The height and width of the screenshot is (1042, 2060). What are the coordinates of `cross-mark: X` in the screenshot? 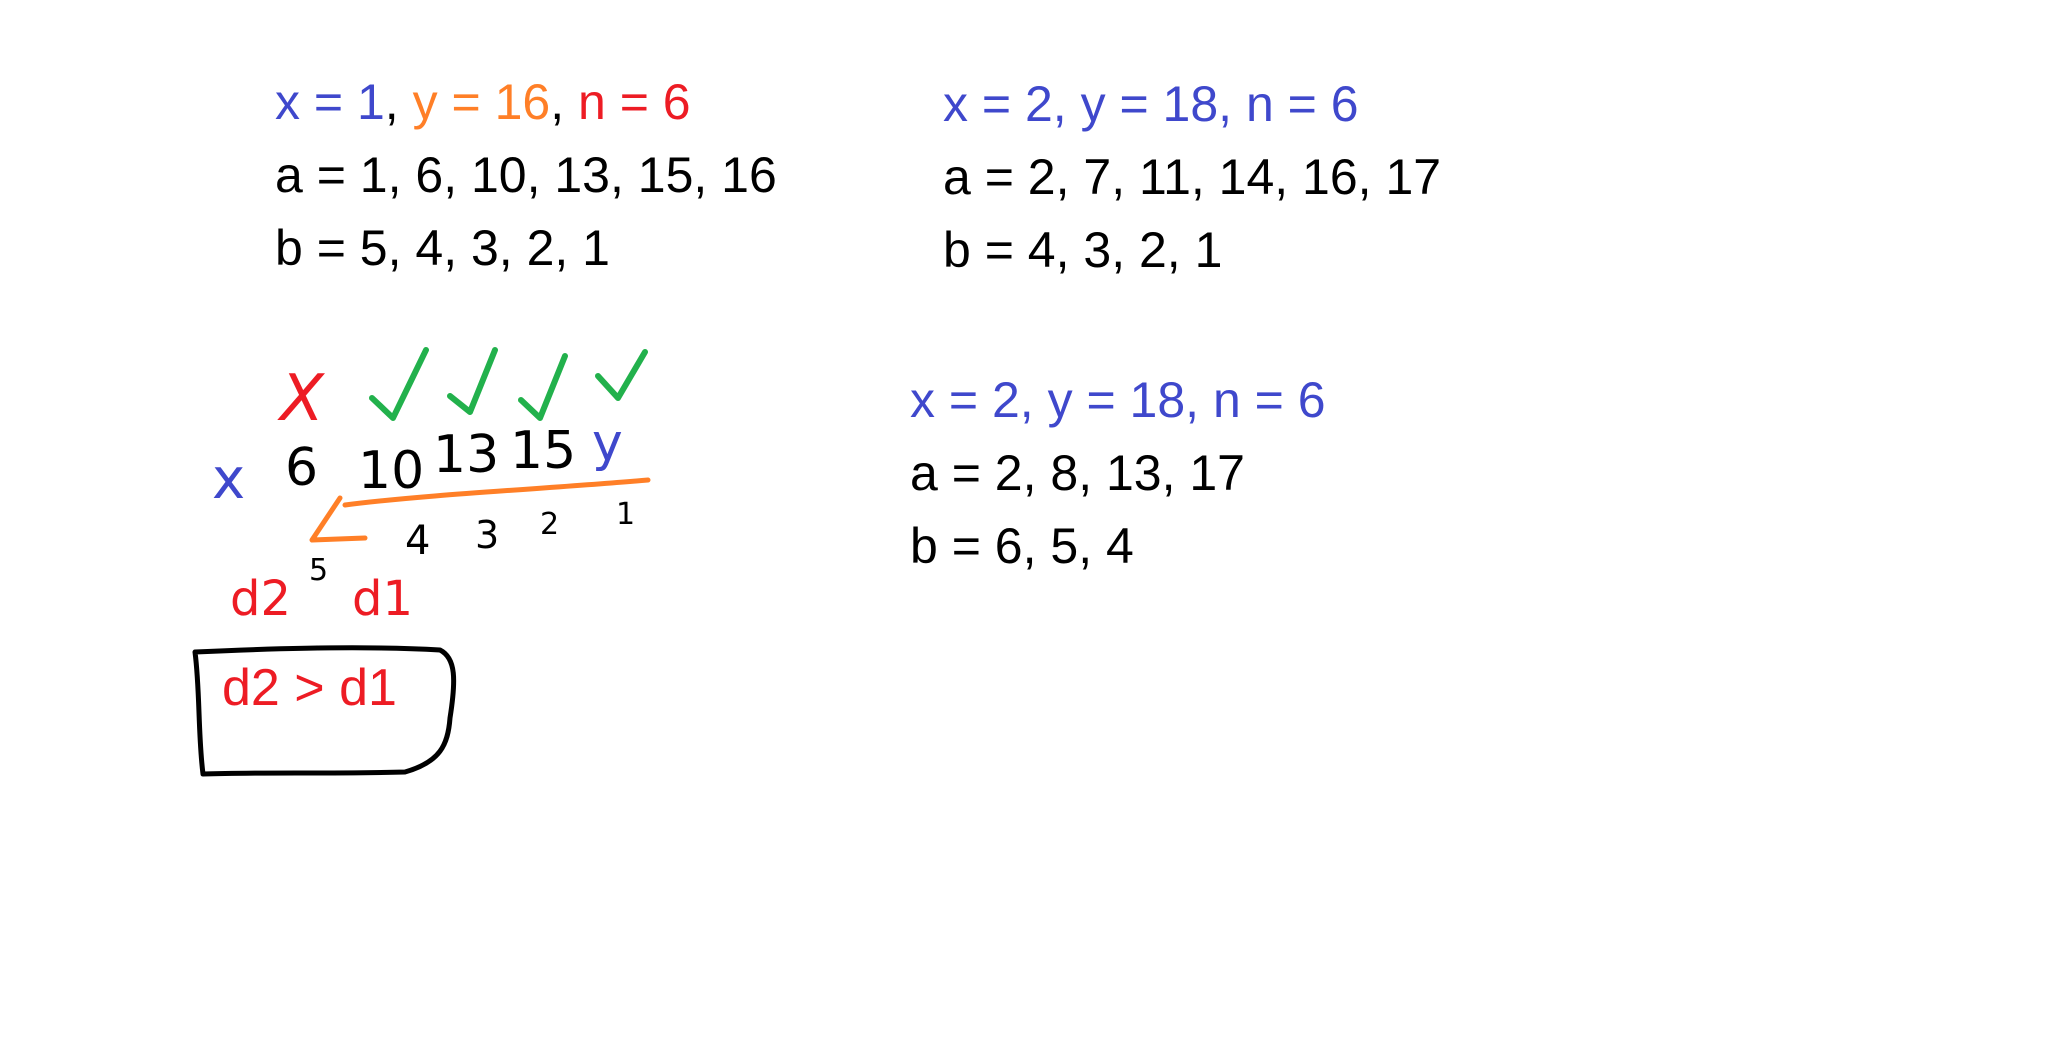 It's located at (301, 399).